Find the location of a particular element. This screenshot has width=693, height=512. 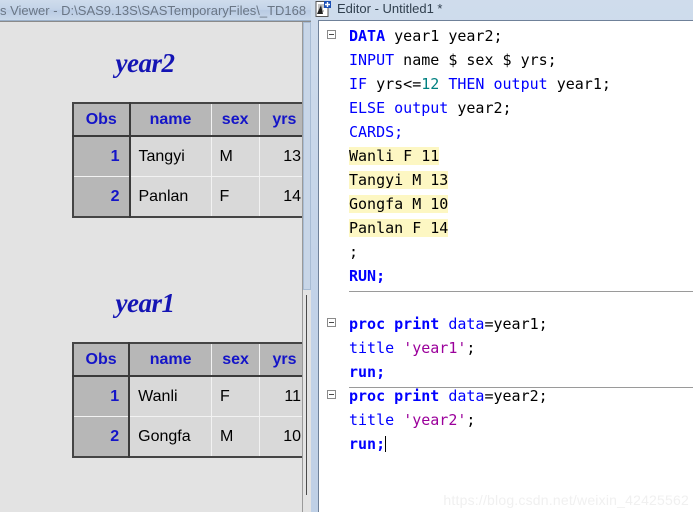

code-line: proc print data=year1; is located at coordinates (506, 324).